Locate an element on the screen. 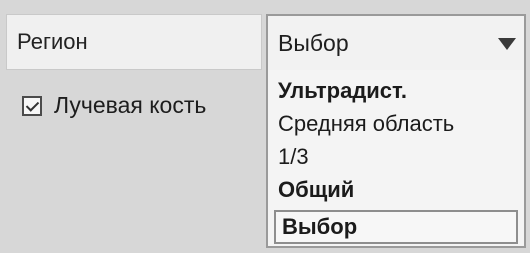 The height and width of the screenshot is (253, 530). region-option-ultradist: Ультрадист. is located at coordinates (396, 90).